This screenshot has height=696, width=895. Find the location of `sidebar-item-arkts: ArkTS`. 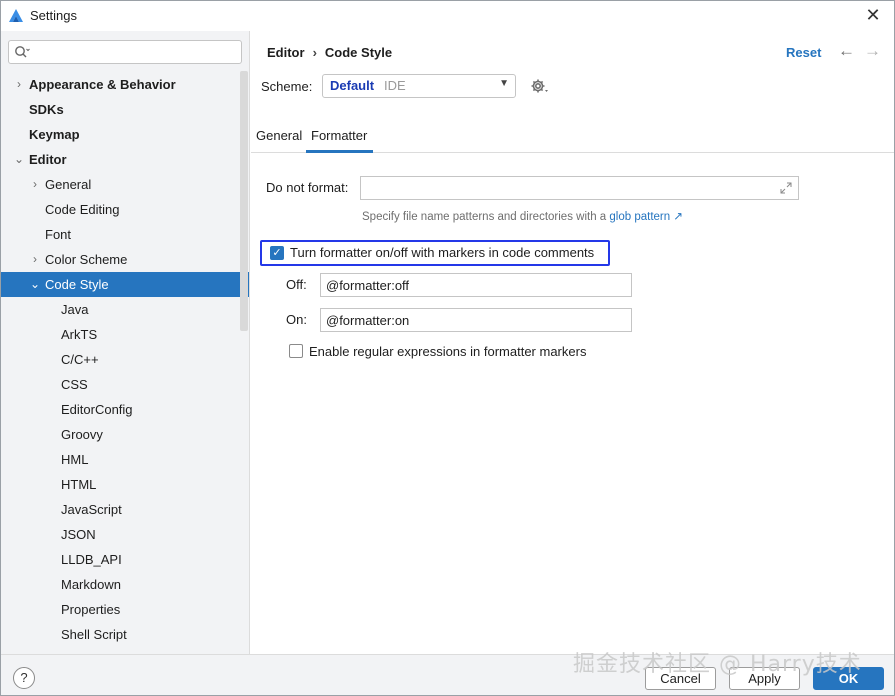

sidebar-item-arkts: ArkTS is located at coordinates (125, 334).